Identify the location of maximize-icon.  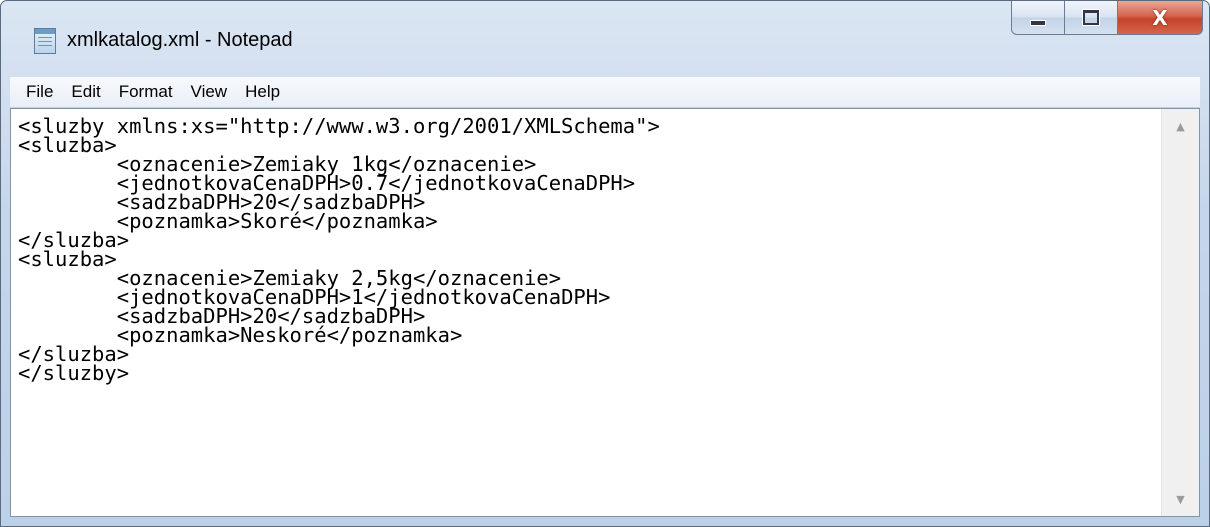
(1091, 17).